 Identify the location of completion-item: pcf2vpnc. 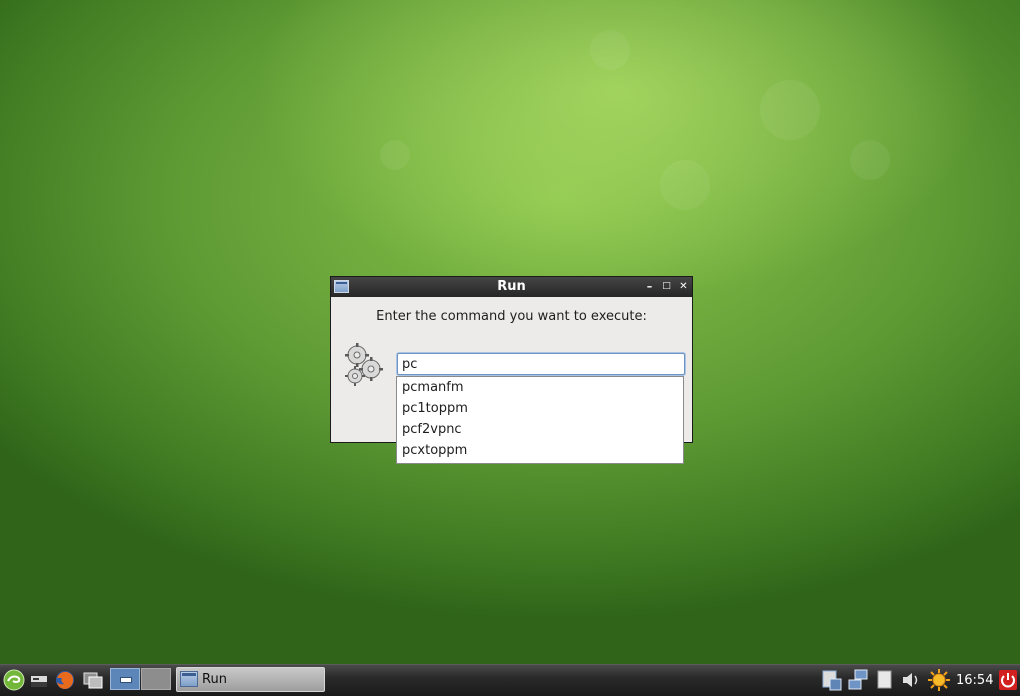
(540, 429).